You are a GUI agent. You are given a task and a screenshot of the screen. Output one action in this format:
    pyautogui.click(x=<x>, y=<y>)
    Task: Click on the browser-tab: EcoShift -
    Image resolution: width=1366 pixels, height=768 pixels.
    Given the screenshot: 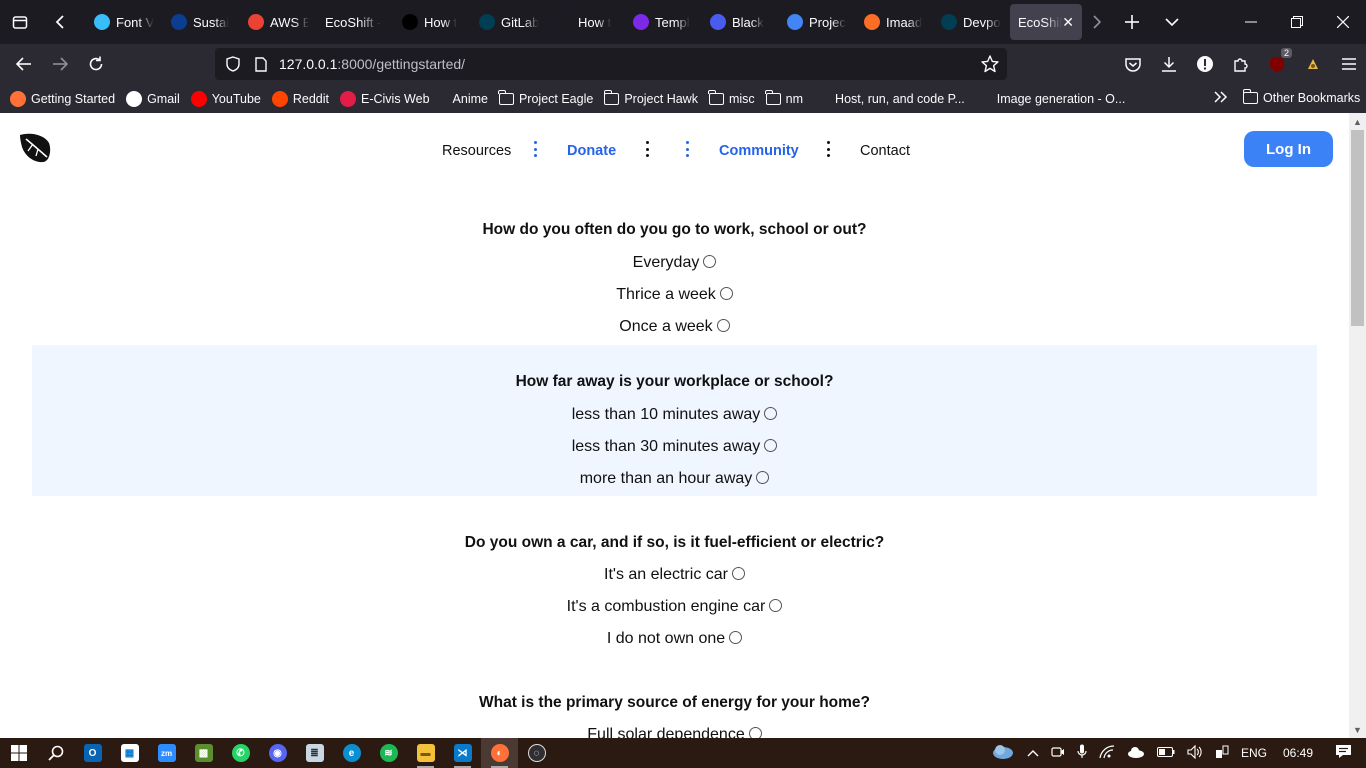 What is the action you would take?
    pyautogui.click(x=355, y=22)
    